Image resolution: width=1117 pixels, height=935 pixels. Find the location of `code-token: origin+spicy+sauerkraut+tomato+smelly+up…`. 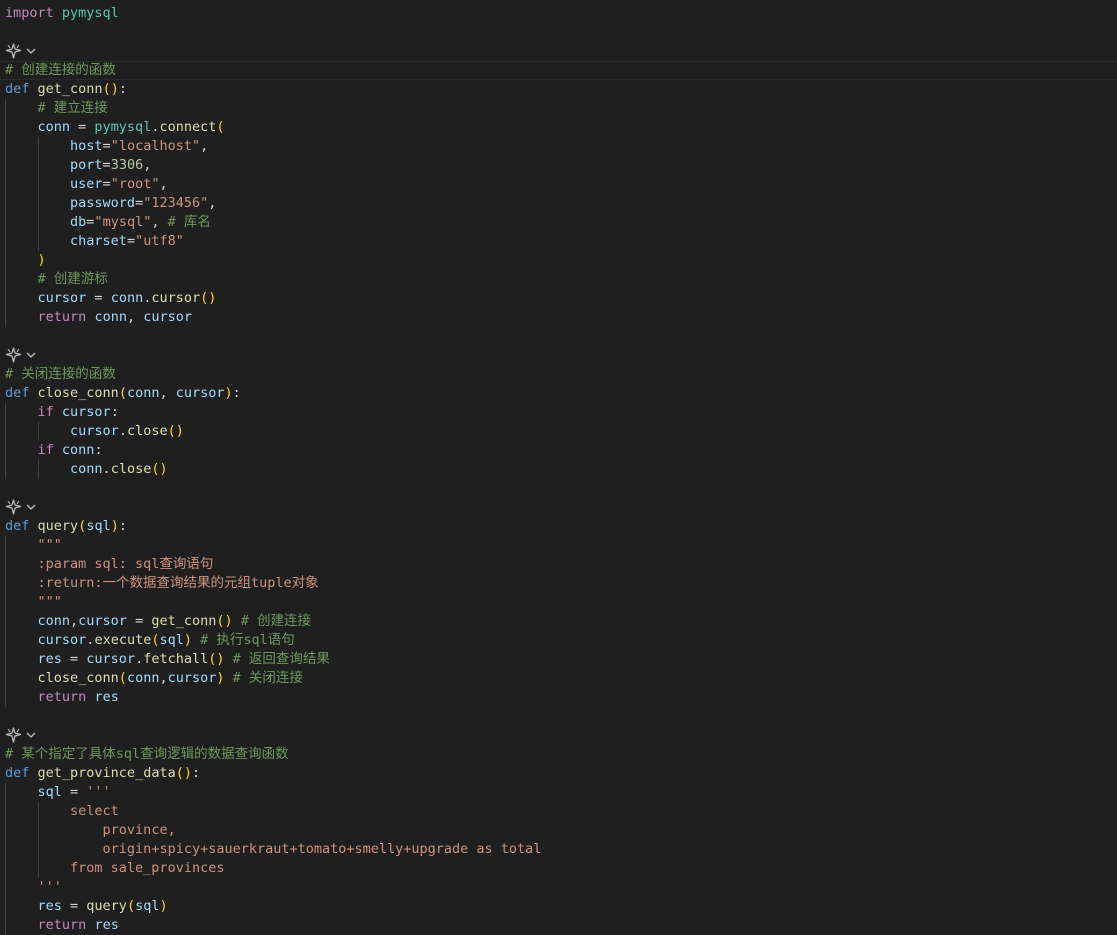

code-token: origin+spicy+sauerkraut+tomato+smelly+up… is located at coordinates (322, 849).